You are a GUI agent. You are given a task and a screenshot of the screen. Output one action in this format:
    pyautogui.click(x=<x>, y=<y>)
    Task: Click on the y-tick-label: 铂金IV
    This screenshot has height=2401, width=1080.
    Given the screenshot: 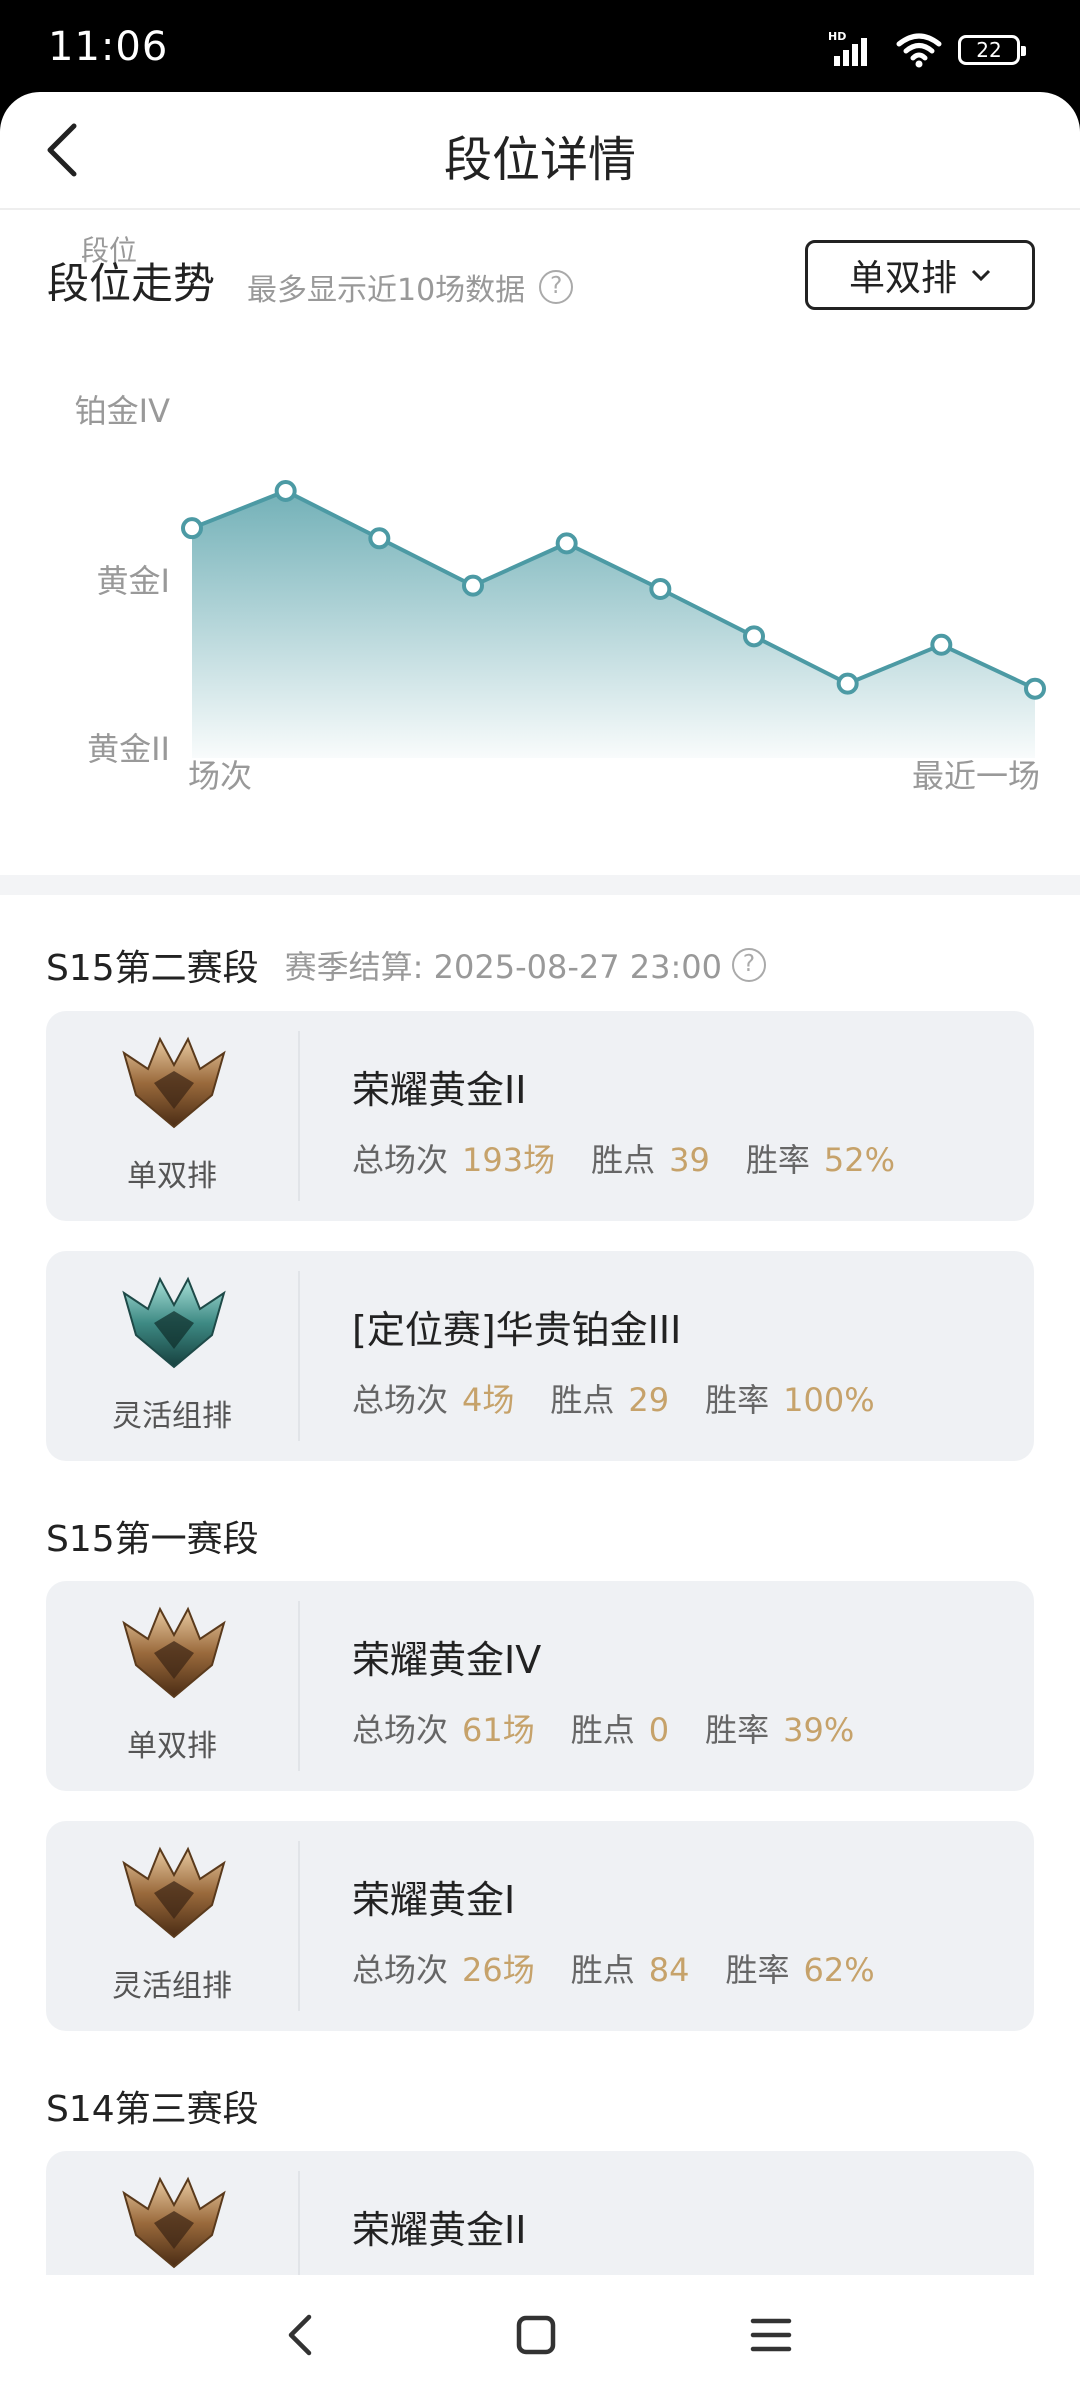 What is the action you would take?
    pyautogui.click(x=122, y=411)
    